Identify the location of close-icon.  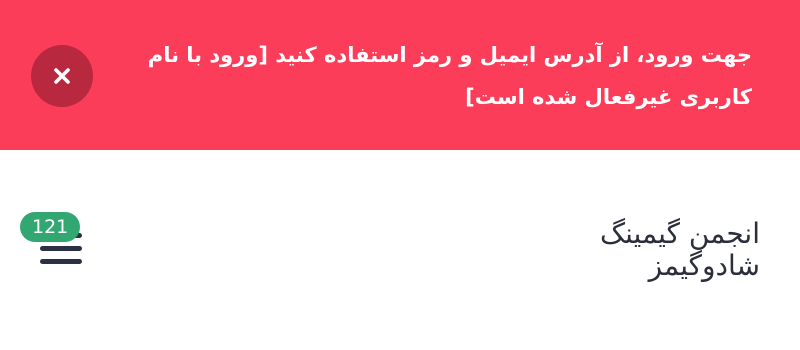
(62, 76).